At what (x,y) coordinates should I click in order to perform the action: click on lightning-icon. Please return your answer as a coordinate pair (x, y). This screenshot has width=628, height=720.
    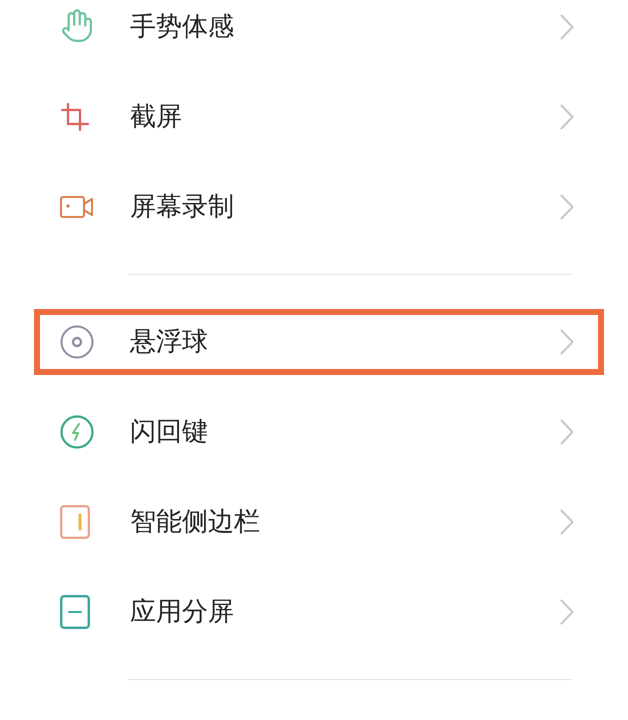
    Looking at the image, I should click on (77, 432).